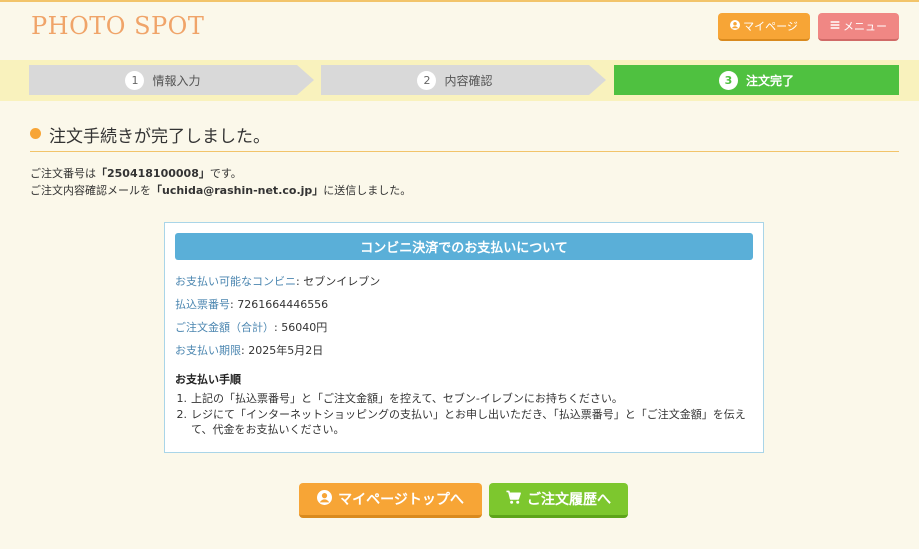  What do you see at coordinates (464, 137) in the screenshot?
I see `page-title: 注文手続きが完了しました。` at bounding box center [464, 137].